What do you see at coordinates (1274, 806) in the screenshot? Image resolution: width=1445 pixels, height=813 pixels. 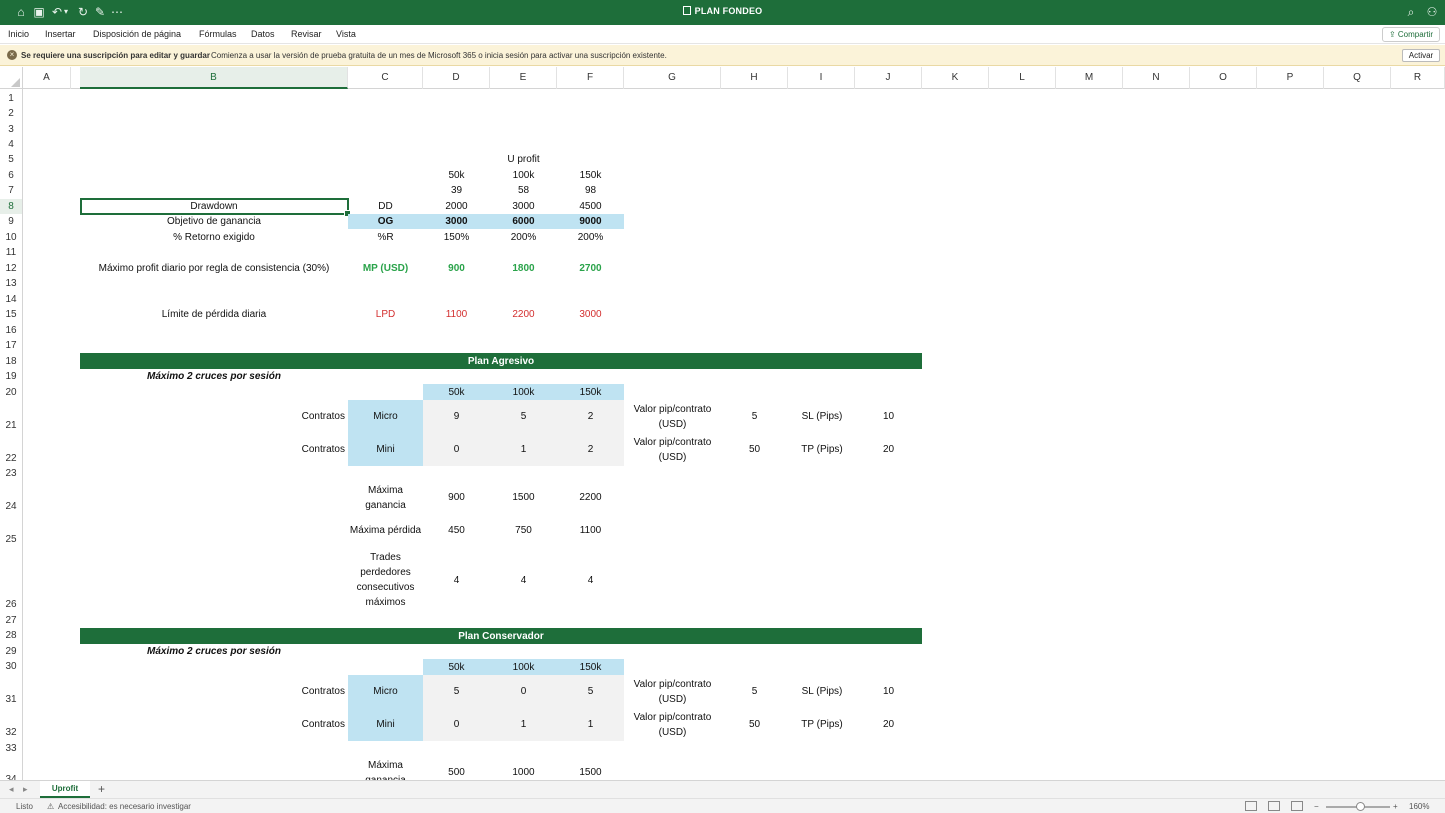 I see `page-layout-view-icon` at bounding box center [1274, 806].